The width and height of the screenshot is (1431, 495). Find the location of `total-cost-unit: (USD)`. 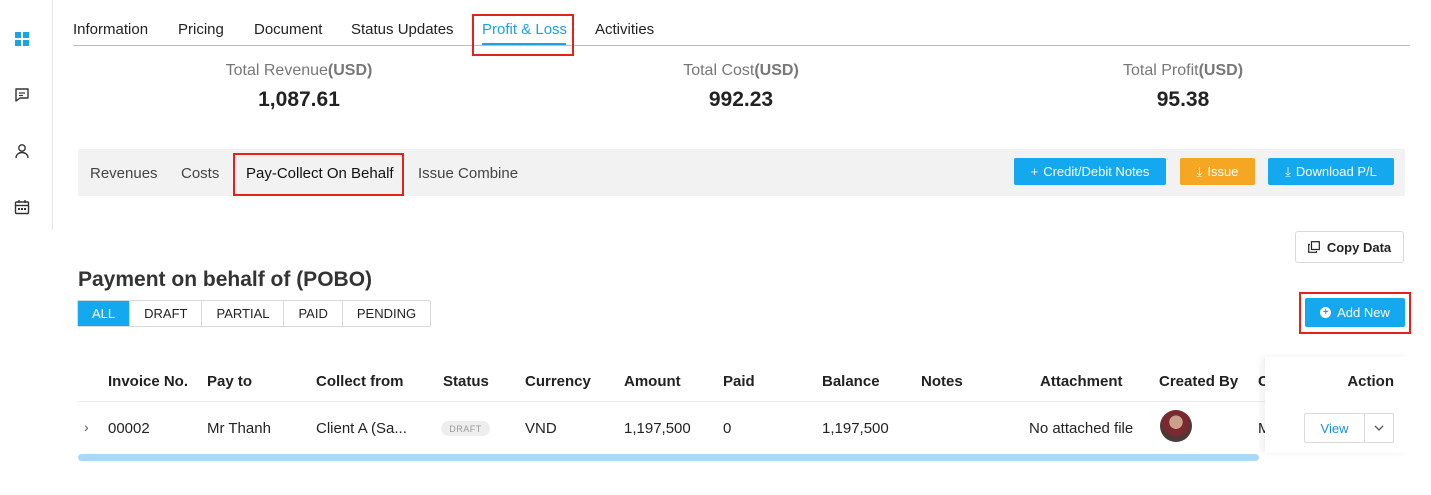

total-cost-unit: (USD) is located at coordinates (776, 70).